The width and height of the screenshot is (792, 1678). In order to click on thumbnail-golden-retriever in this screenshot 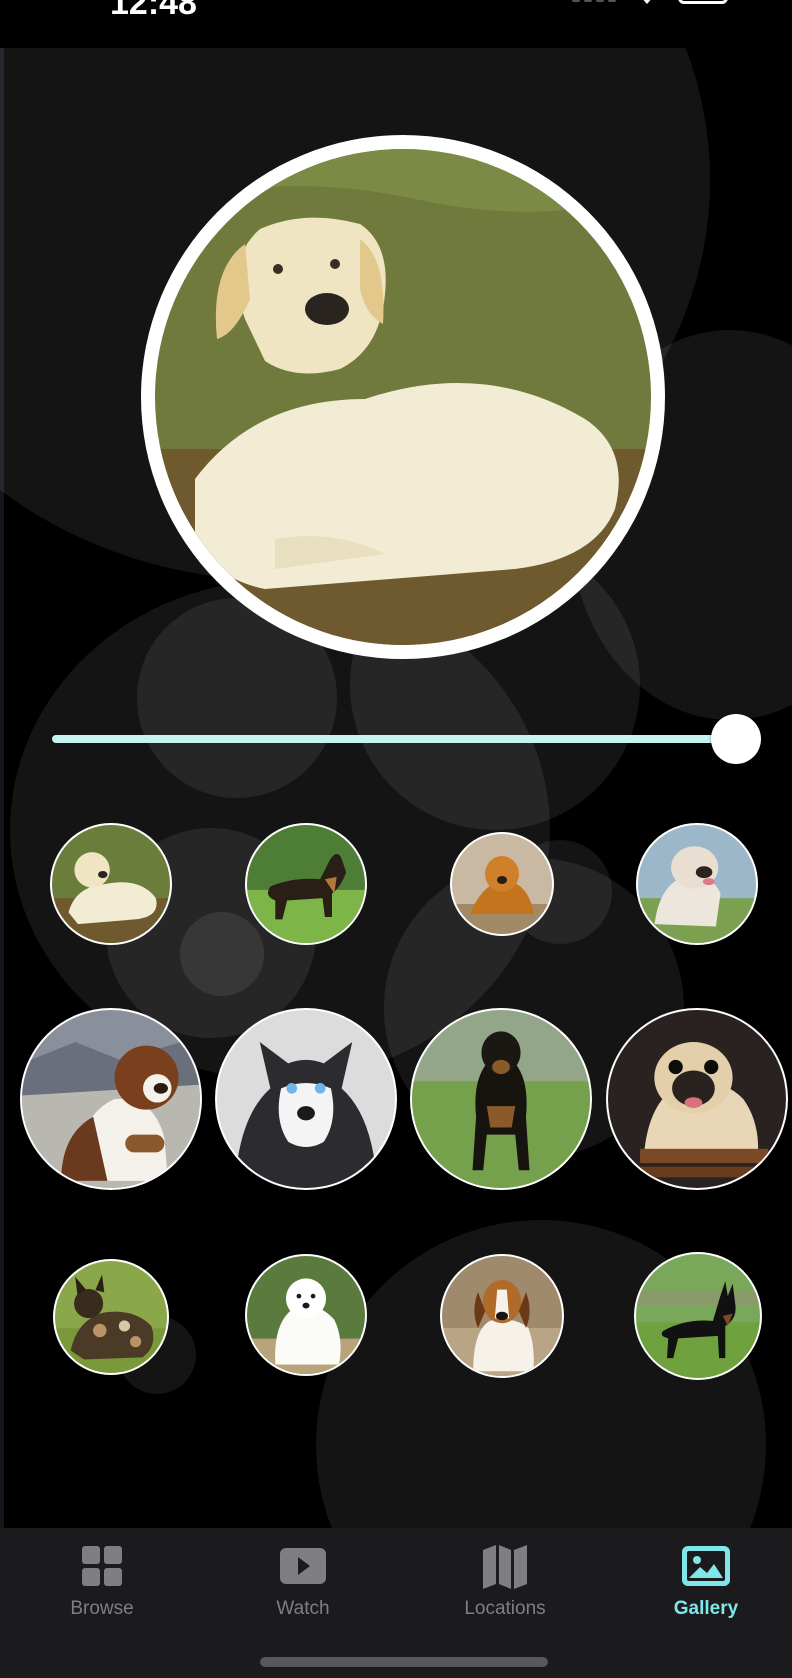, I will do `click(502, 884)`.